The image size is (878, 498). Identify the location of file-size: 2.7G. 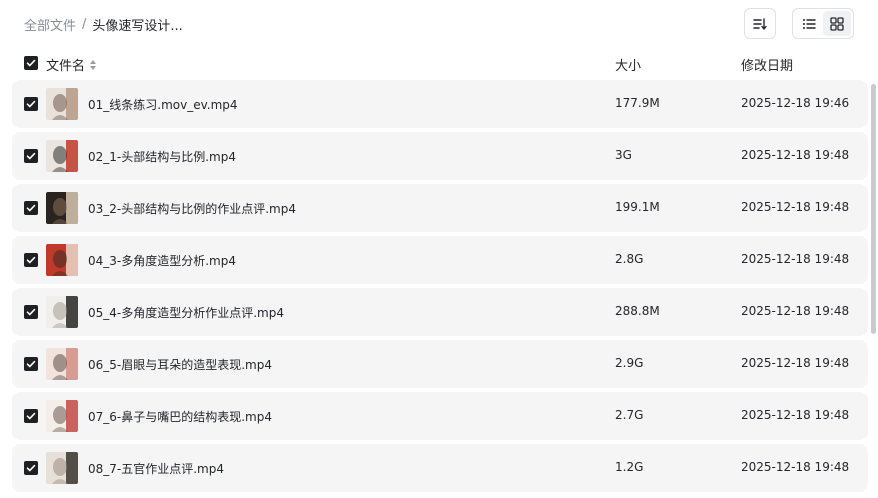
(629, 415).